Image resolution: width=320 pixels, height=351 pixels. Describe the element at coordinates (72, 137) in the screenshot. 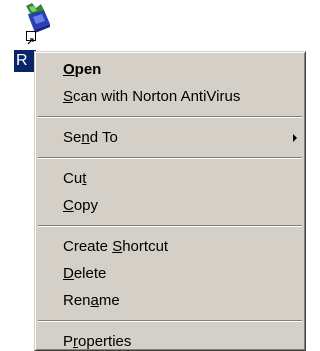

I see `menu-item-label: Se` at that location.